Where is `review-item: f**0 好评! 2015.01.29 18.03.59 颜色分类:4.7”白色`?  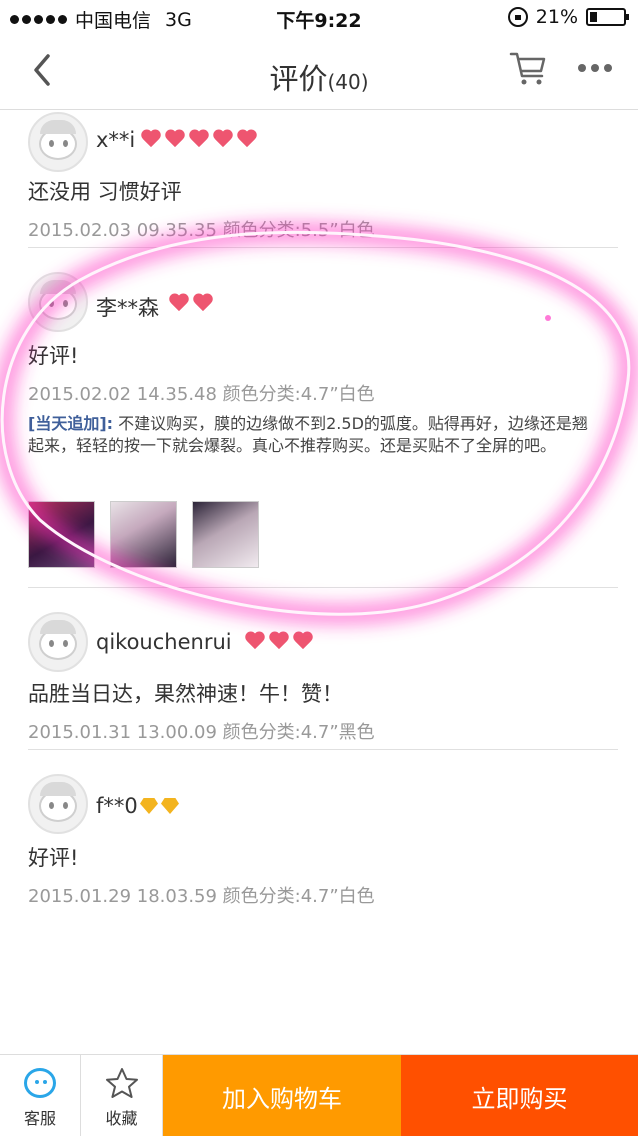
review-item: f**0 好评! 2015.01.29 18.03.59 颜色分类:4.7”白色 is located at coordinates (319, 830).